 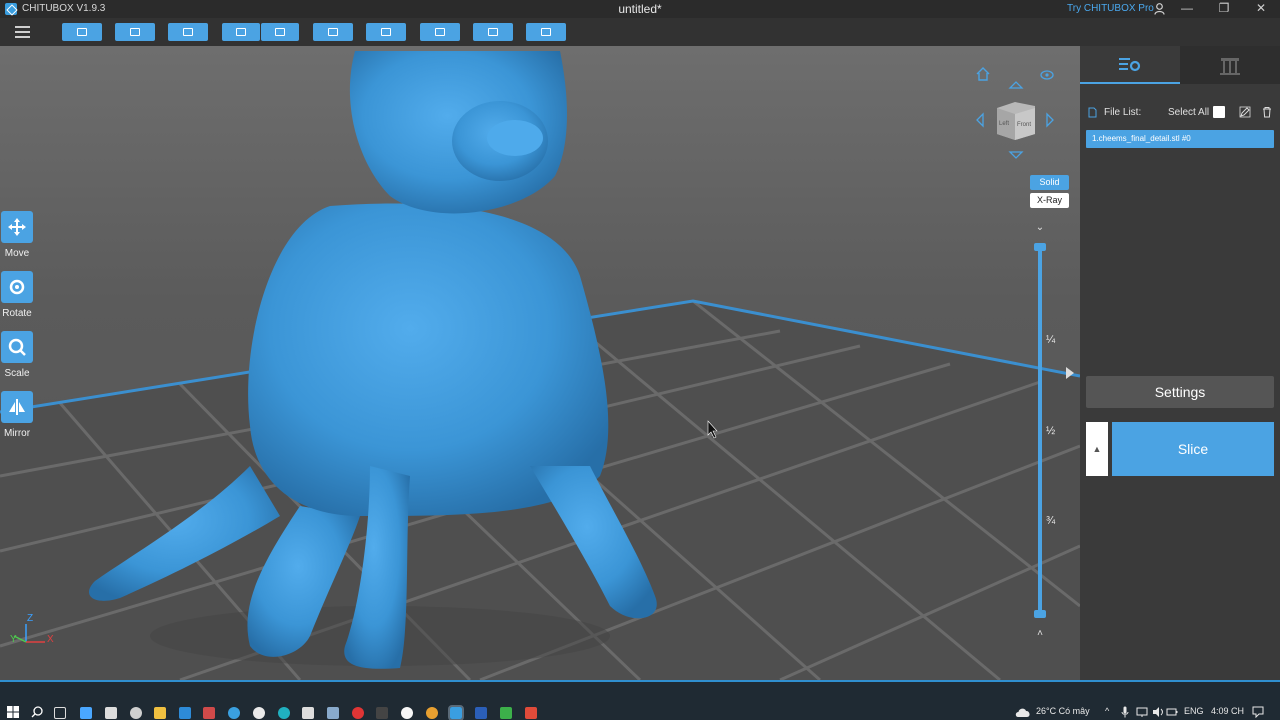 I want to click on red-app-icon, so click(x=531, y=713).